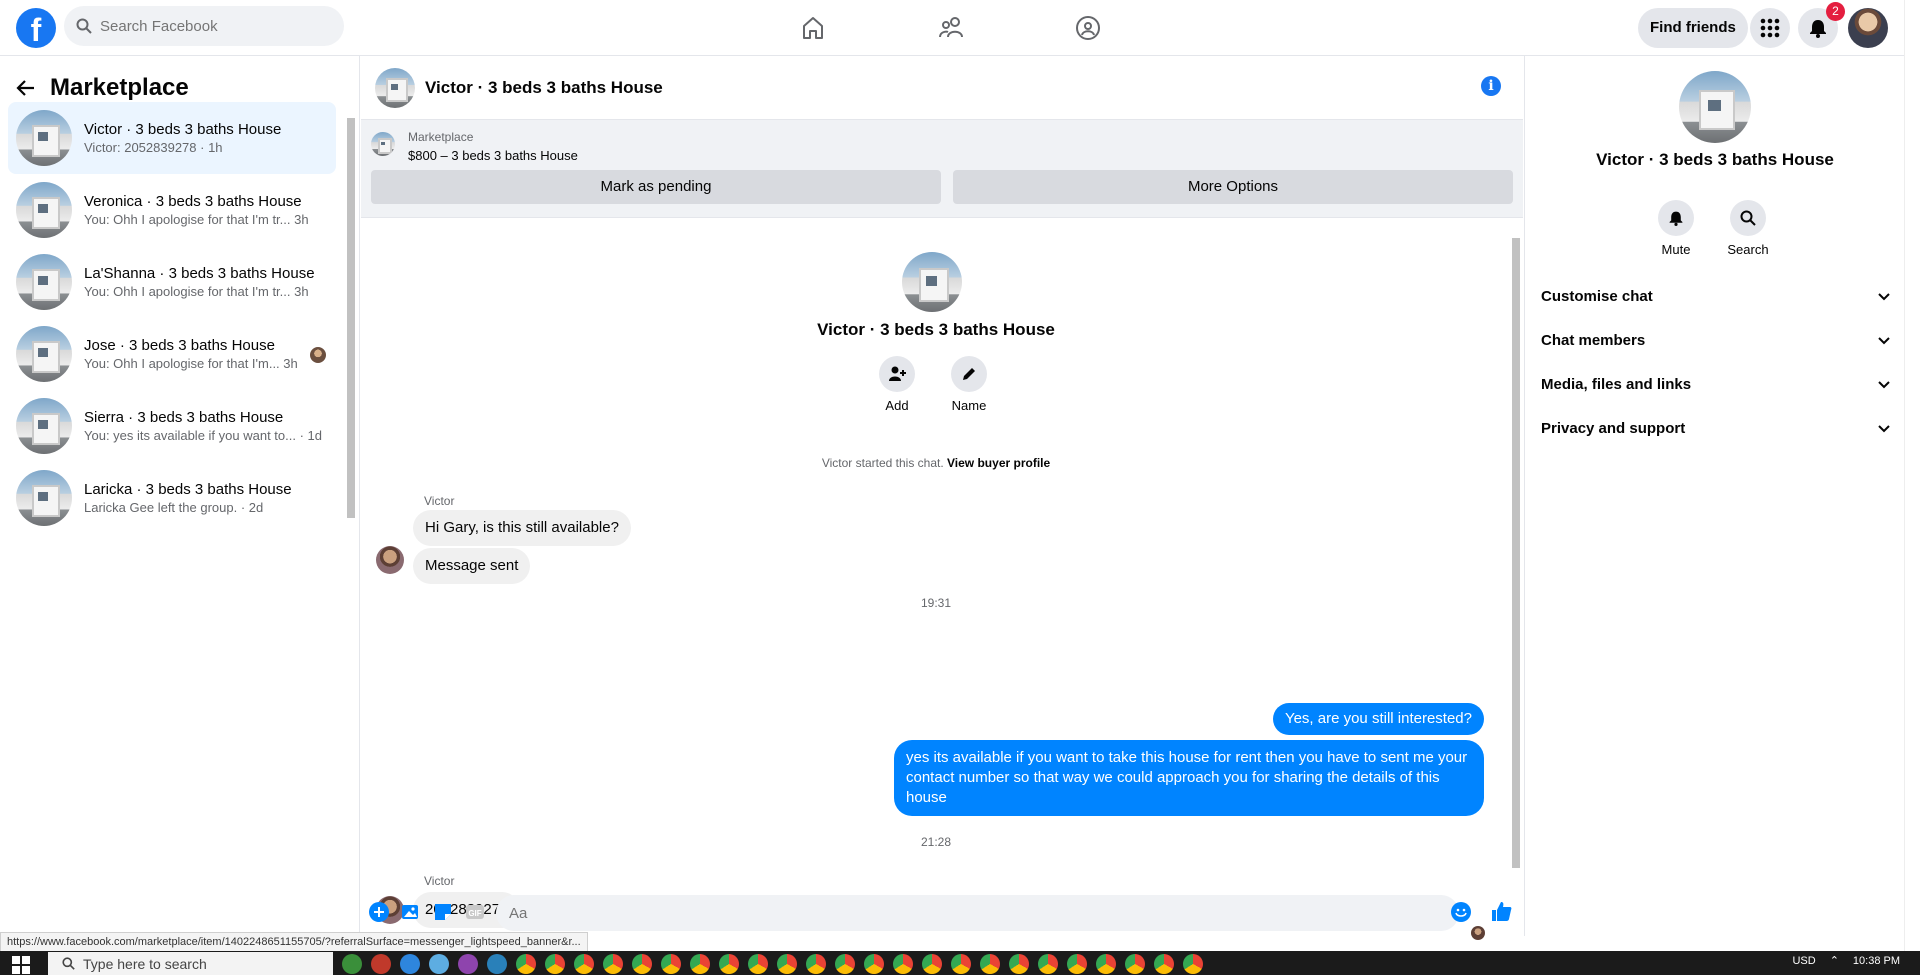 The height and width of the screenshot is (975, 1920). I want to click on currency-indicator: USD, so click(1803, 961).